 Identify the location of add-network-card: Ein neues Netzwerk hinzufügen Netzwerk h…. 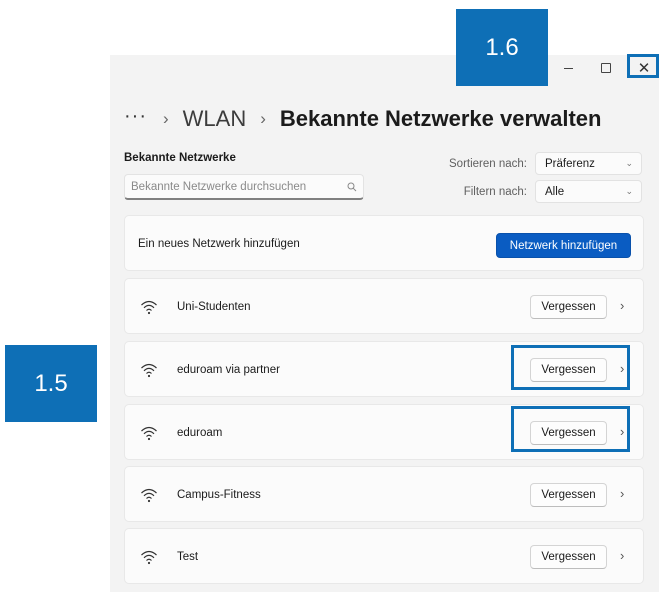
(384, 243).